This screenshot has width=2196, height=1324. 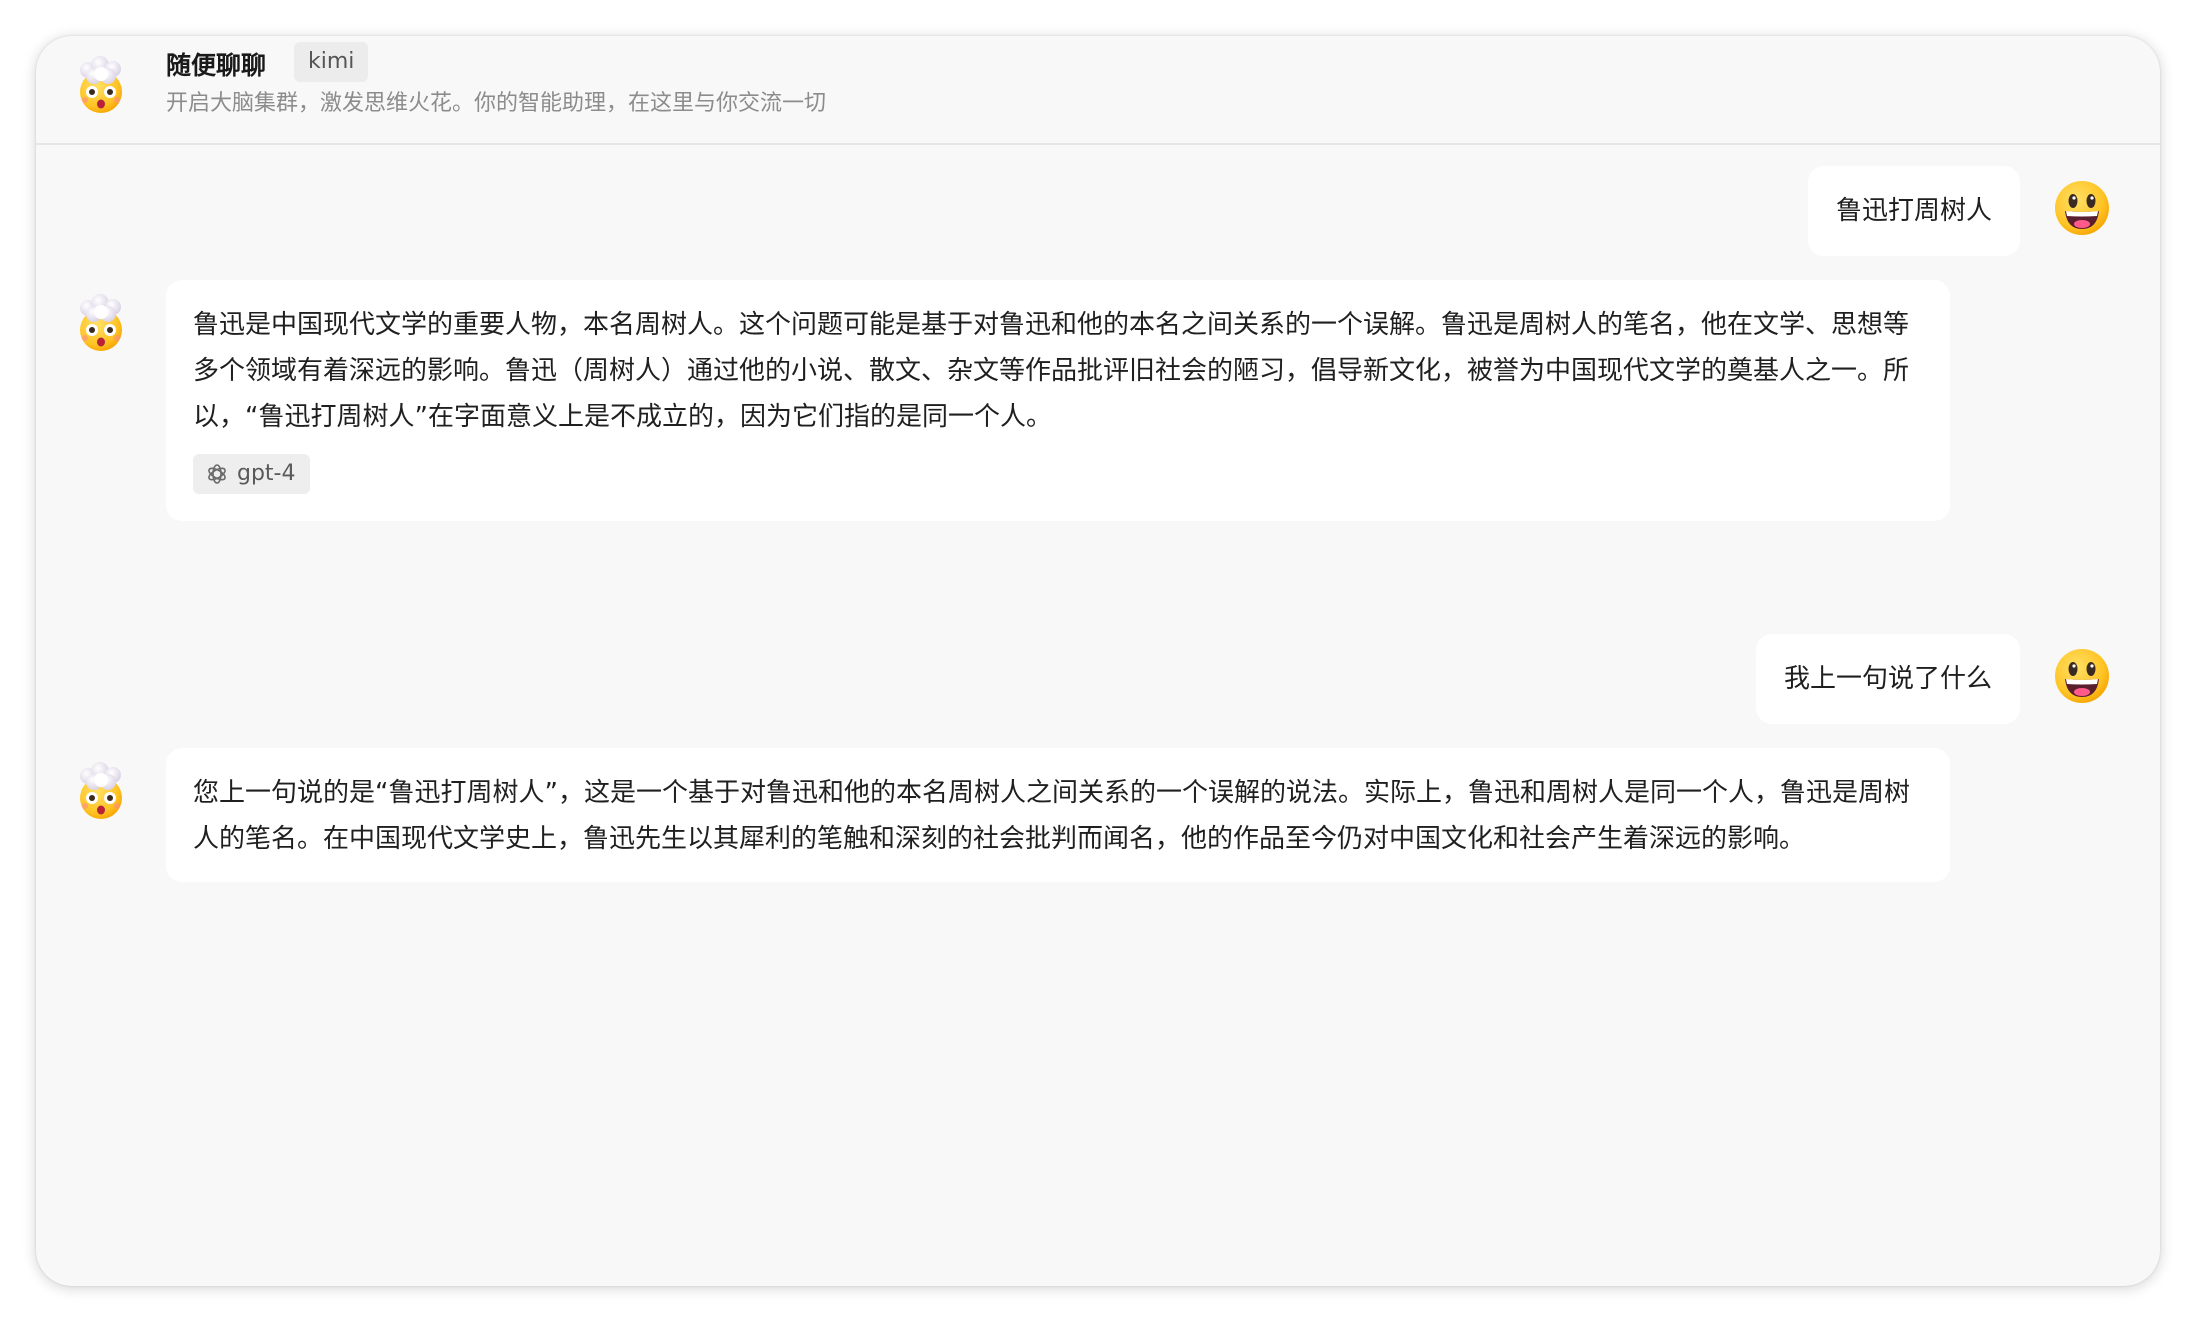 I want to click on message-text: 鲁迅打周树人, so click(x=1913, y=211).